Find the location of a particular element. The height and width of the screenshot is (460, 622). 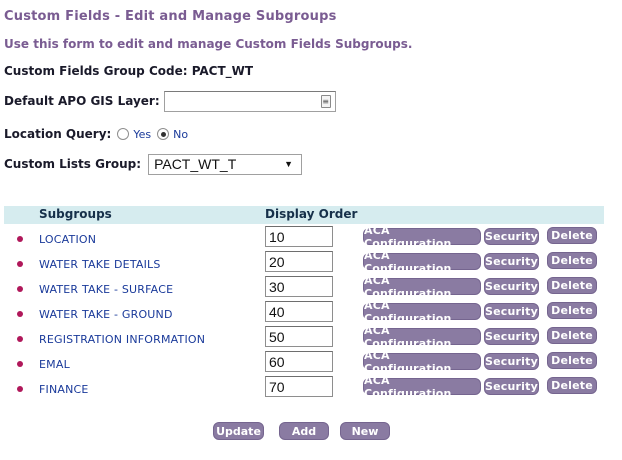

table-header: Subgroups Display Order is located at coordinates (304, 215).